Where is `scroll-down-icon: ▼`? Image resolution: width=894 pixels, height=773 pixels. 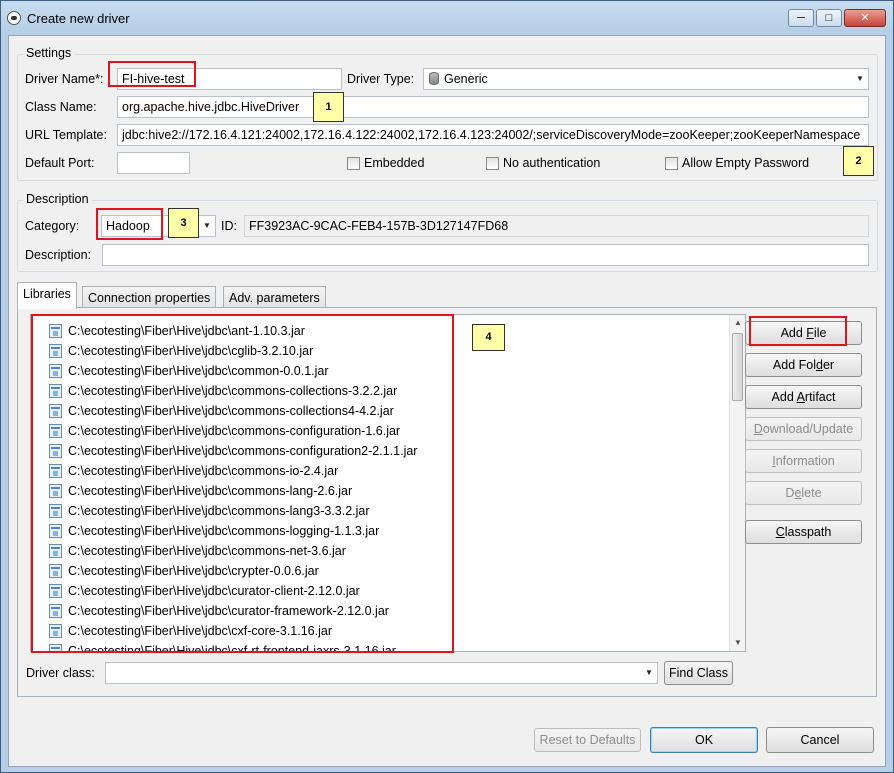 scroll-down-icon: ▼ is located at coordinates (737, 643).